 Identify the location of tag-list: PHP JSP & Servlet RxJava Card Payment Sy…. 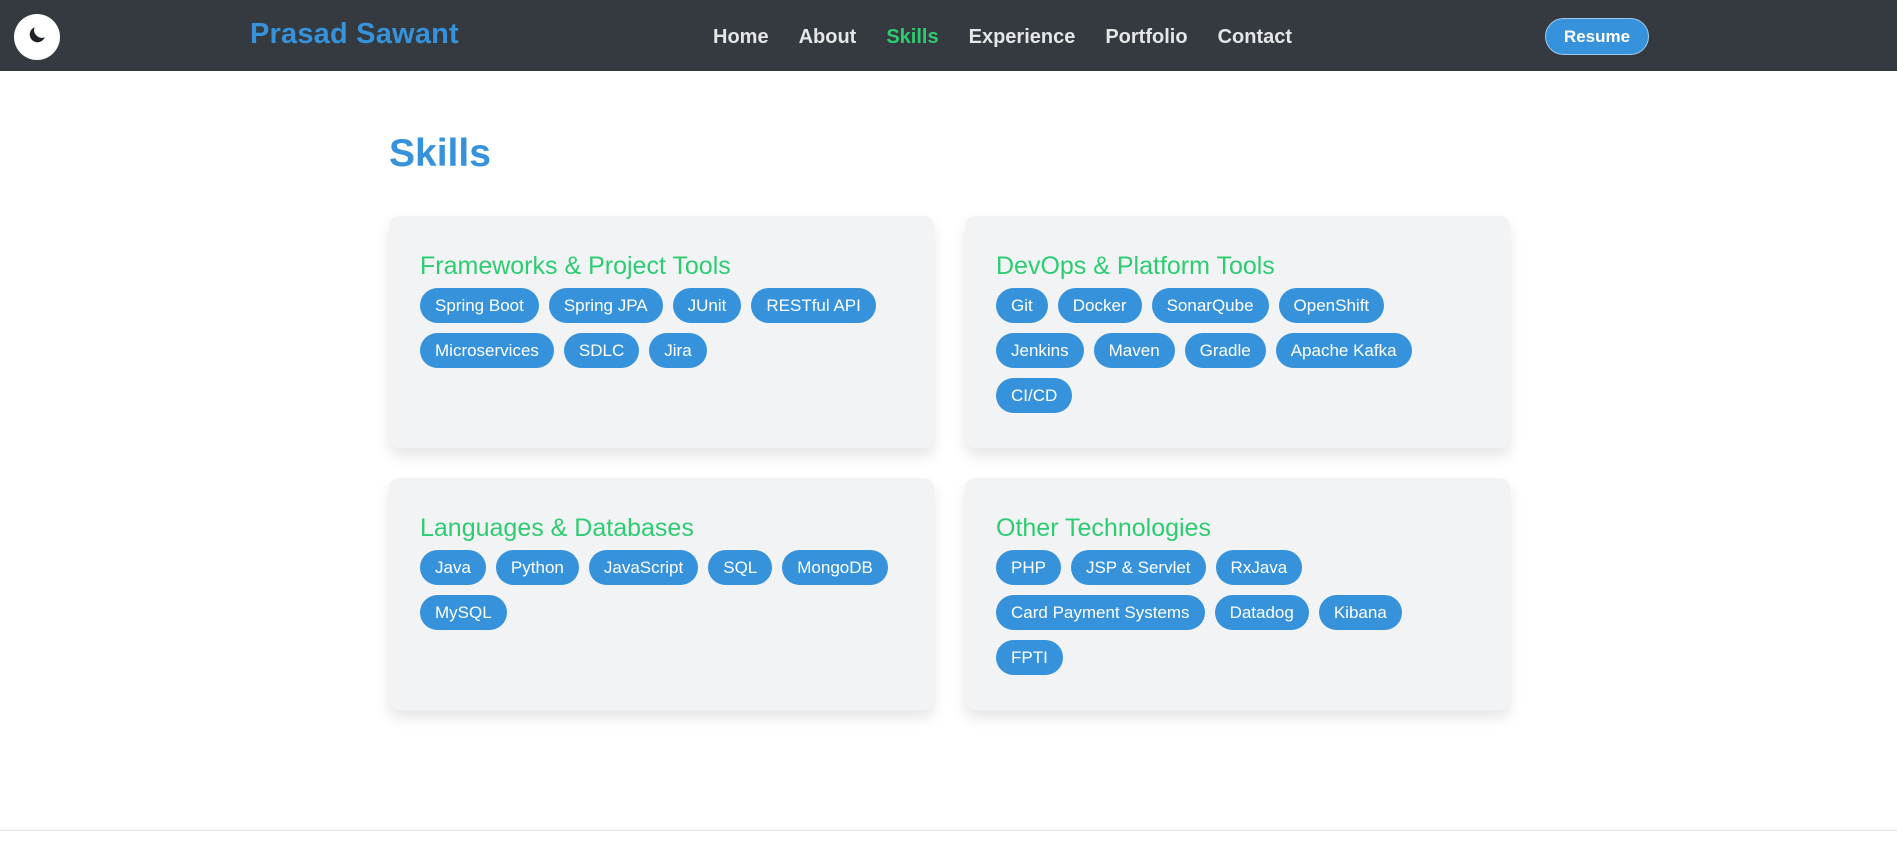
(1231, 612).